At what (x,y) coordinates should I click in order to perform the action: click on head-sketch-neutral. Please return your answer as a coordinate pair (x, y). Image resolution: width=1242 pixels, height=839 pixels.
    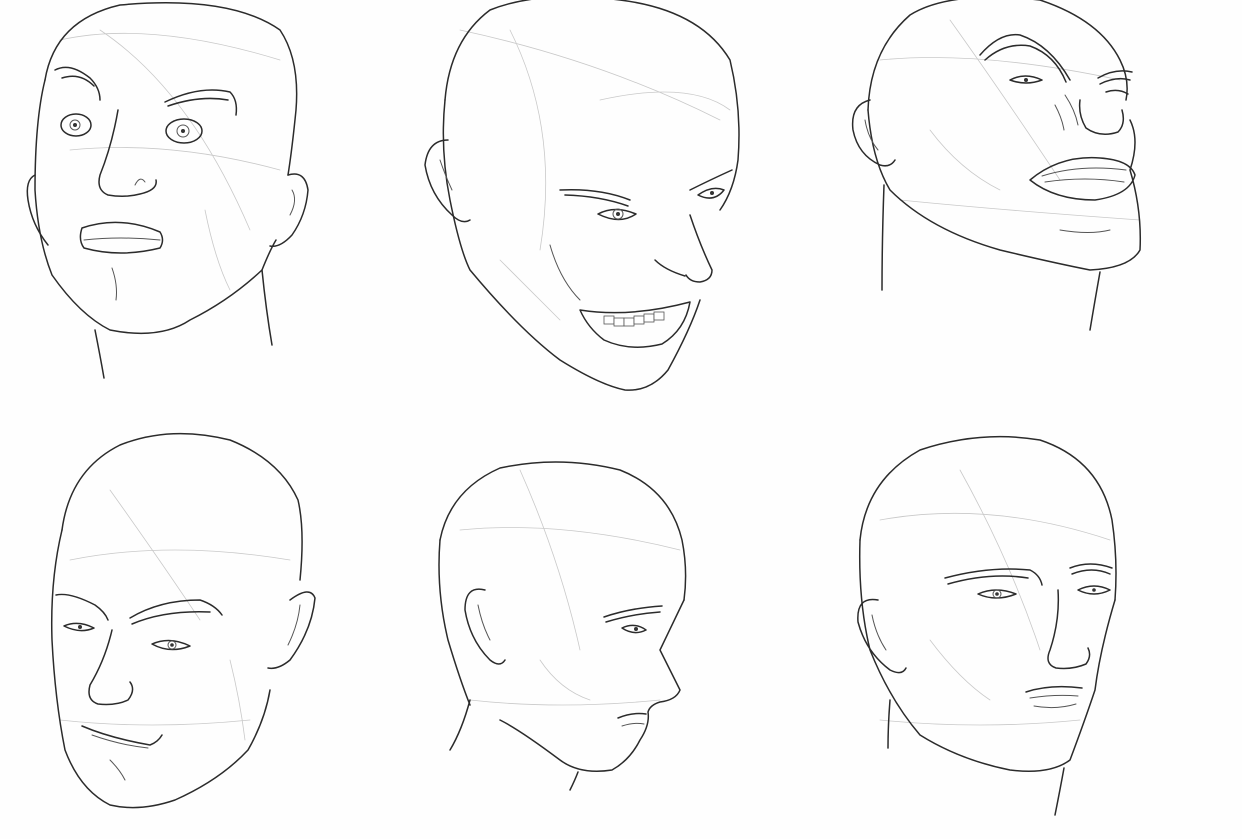
    Looking at the image, I should click on (562, 626).